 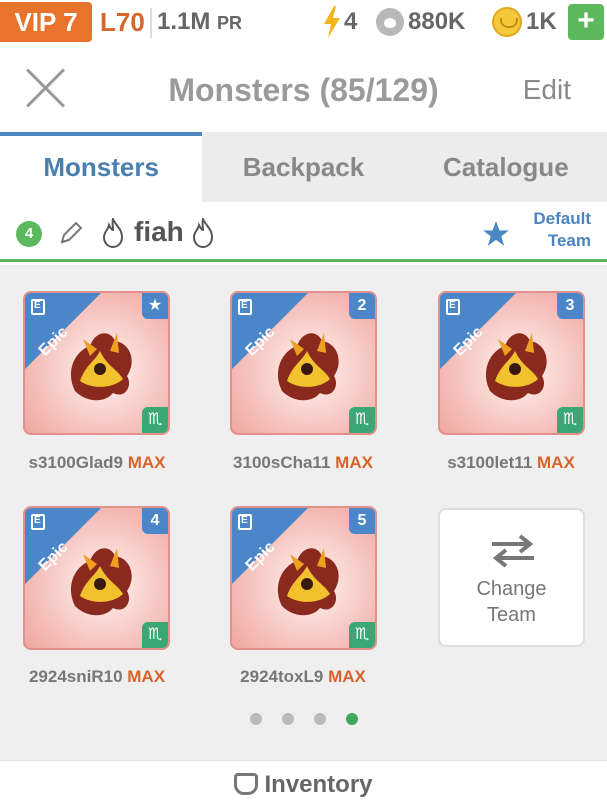 What do you see at coordinates (303, 23) in the screenshot?
I see `status-bar: VIP 7 L70 1.1M PR 4 880K 1K +` at bounding box center [303, 23].